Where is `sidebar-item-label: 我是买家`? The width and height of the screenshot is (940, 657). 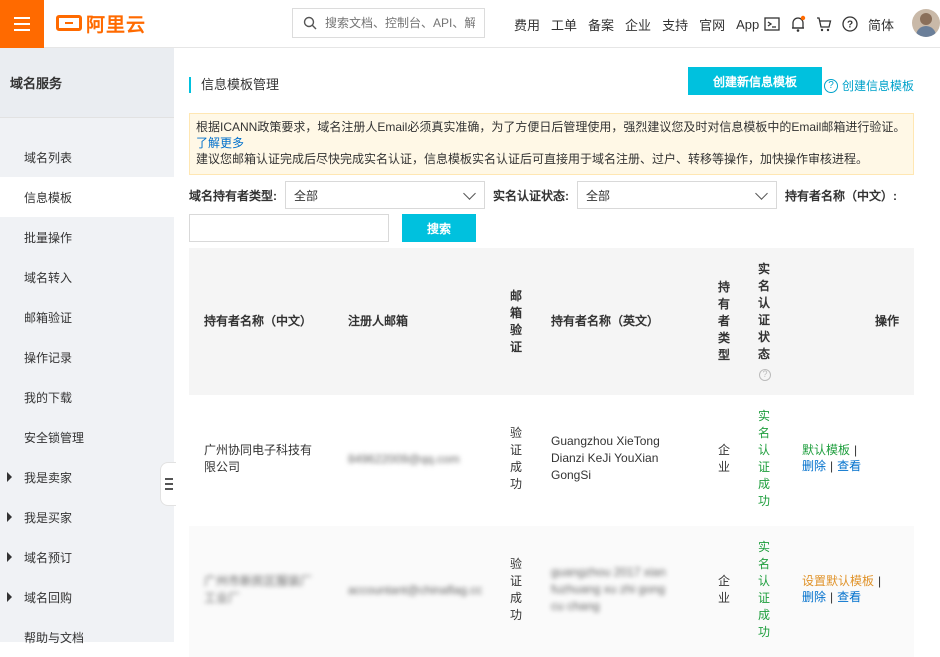
sidebar-item-label: 我是买家 is located at coordinates (48, 517).